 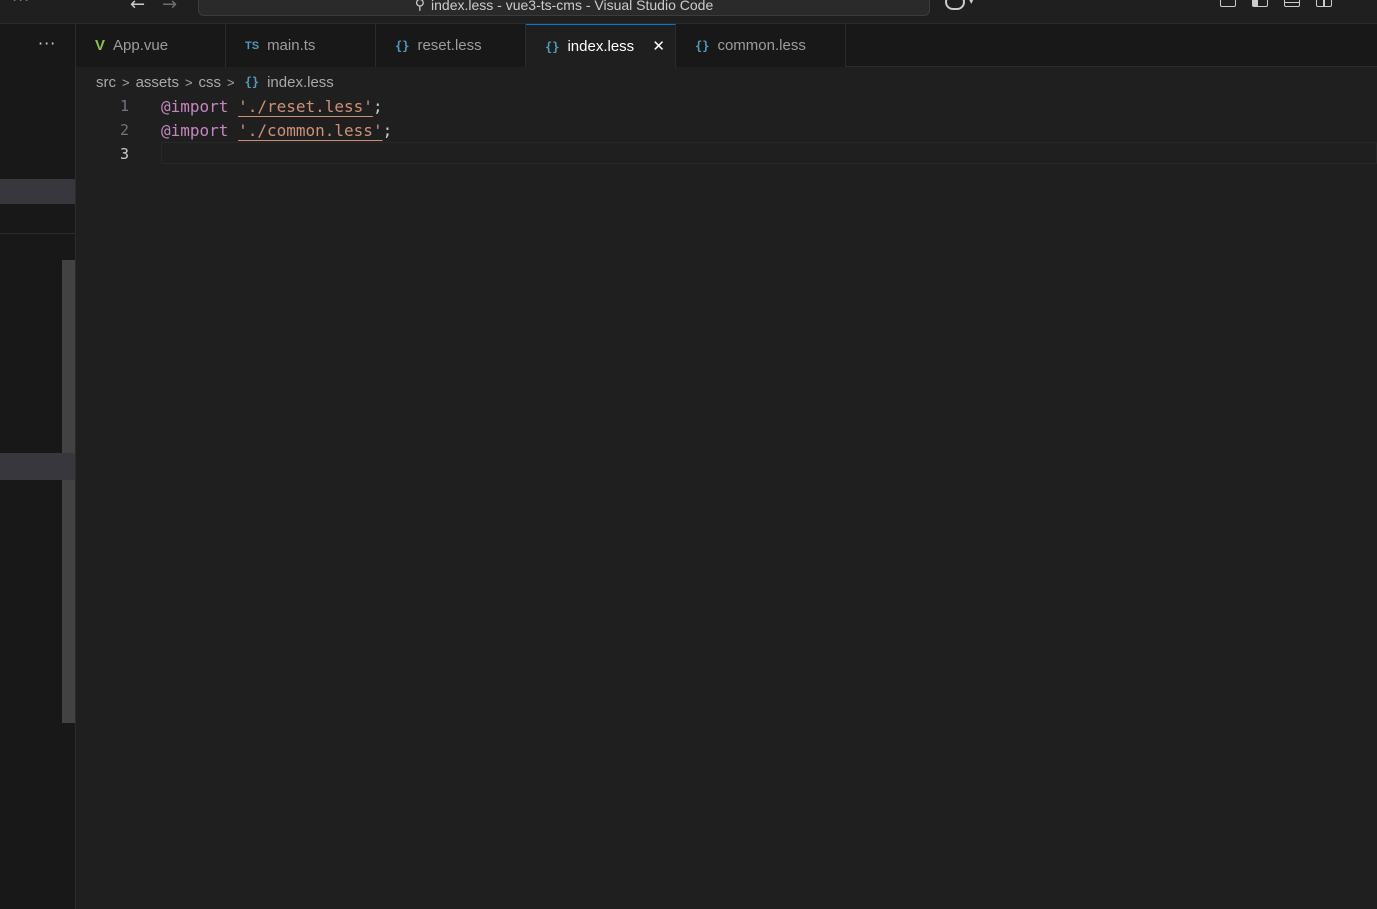 I want to click on breadcrumb-item-css: css, so click(x=210, y=82).